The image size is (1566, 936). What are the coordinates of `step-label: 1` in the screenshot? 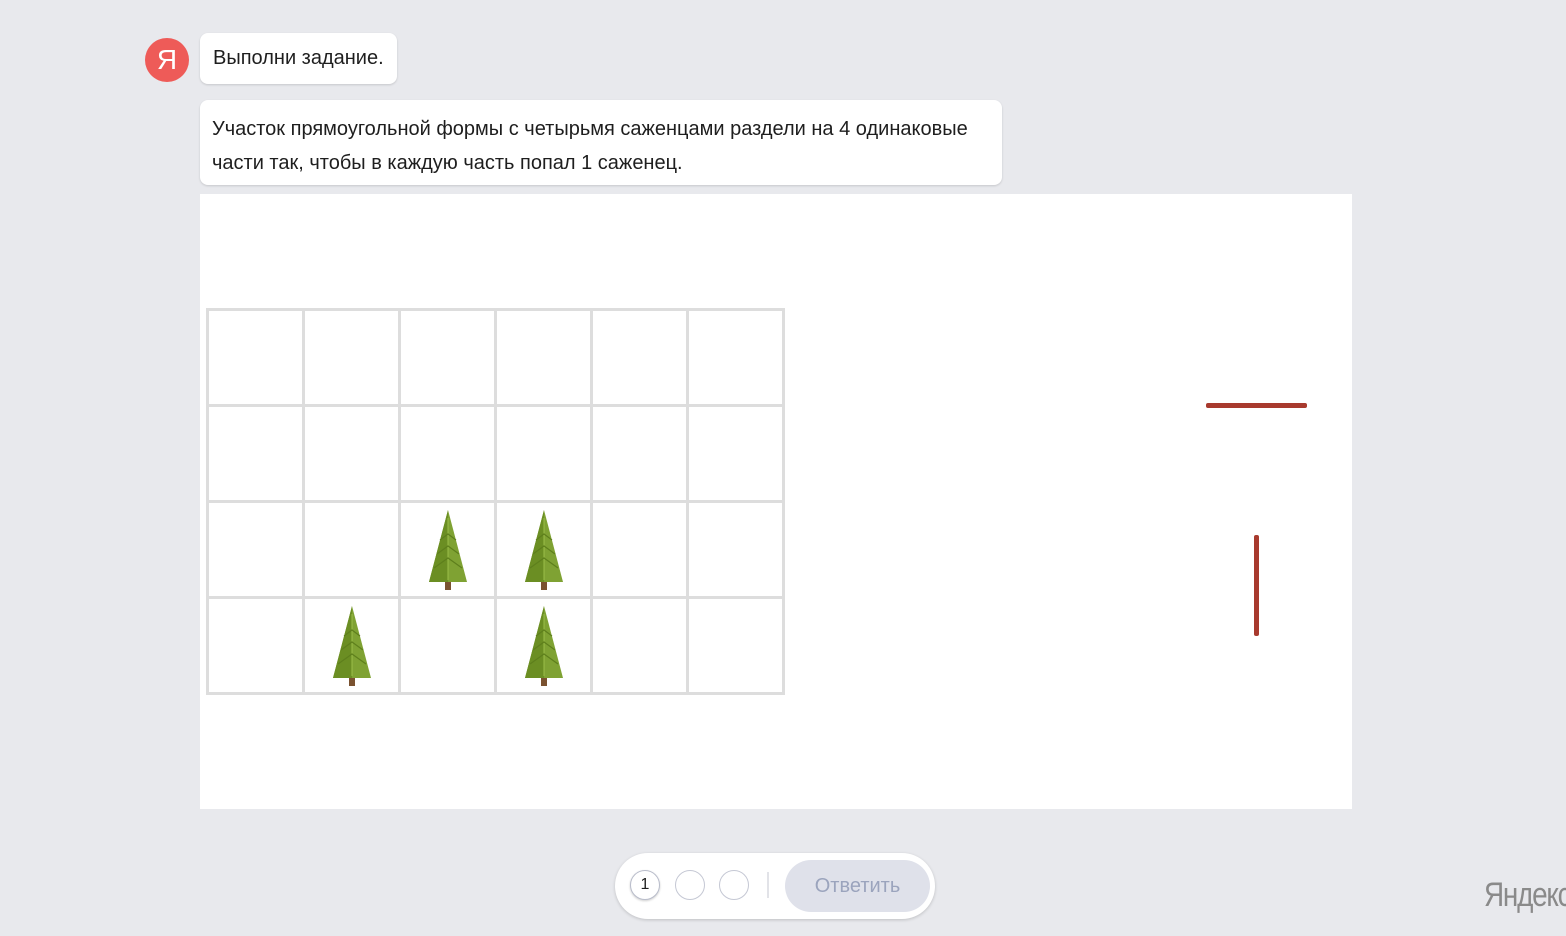 It's located at (645, 884).